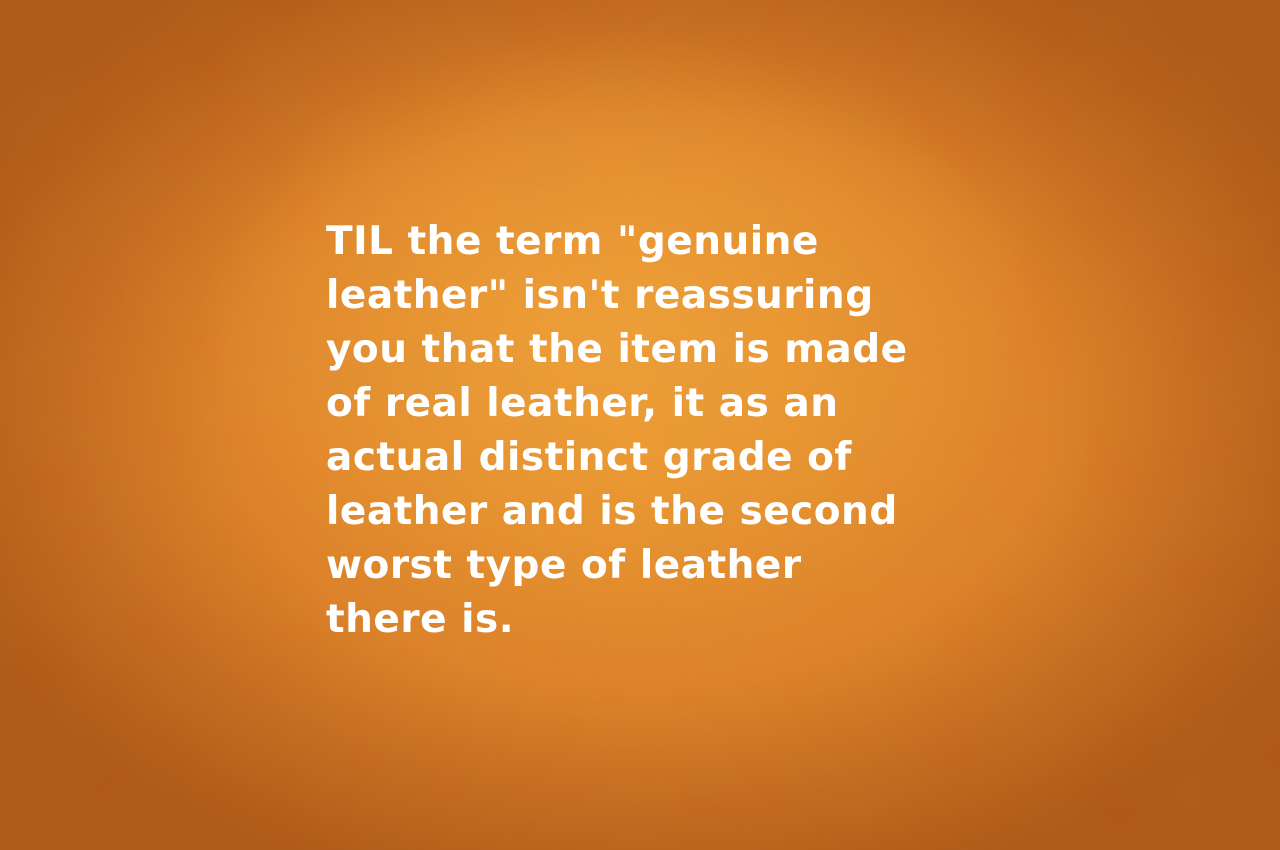 The image size is (1280, 850). What do you see at coordinates (572, 241) in the screenshot?
I see `quote-line: TIL the term "genuine` at bounding box center [572, 241].